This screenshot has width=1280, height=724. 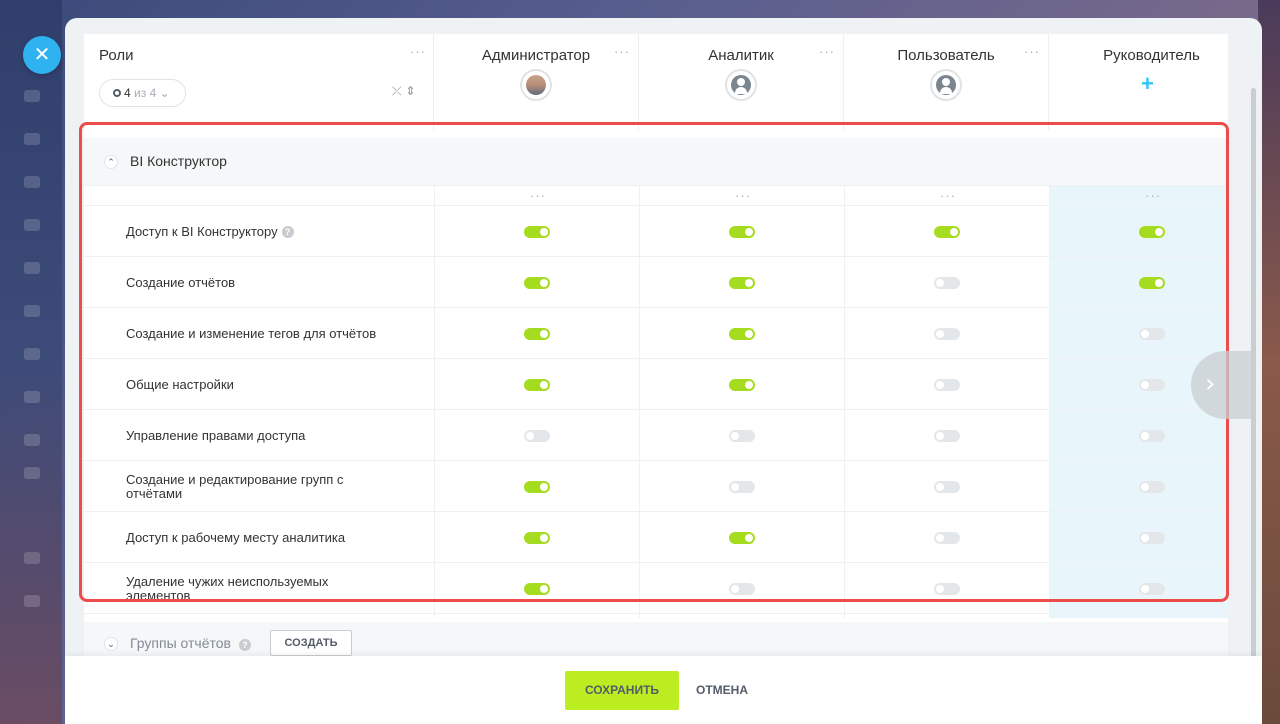 I want to click on table-row: Доступ к рабочему месту аналитика, so click(x=656, y=537).